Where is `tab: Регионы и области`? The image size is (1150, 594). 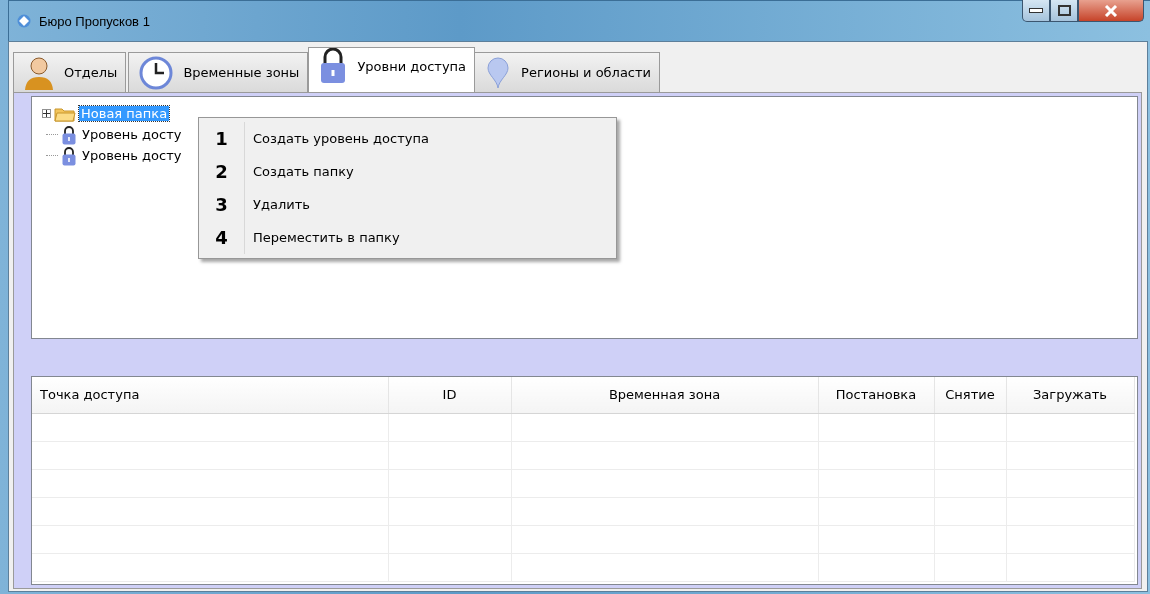
tab: Регионы и области is located at coordinates (567, 72).